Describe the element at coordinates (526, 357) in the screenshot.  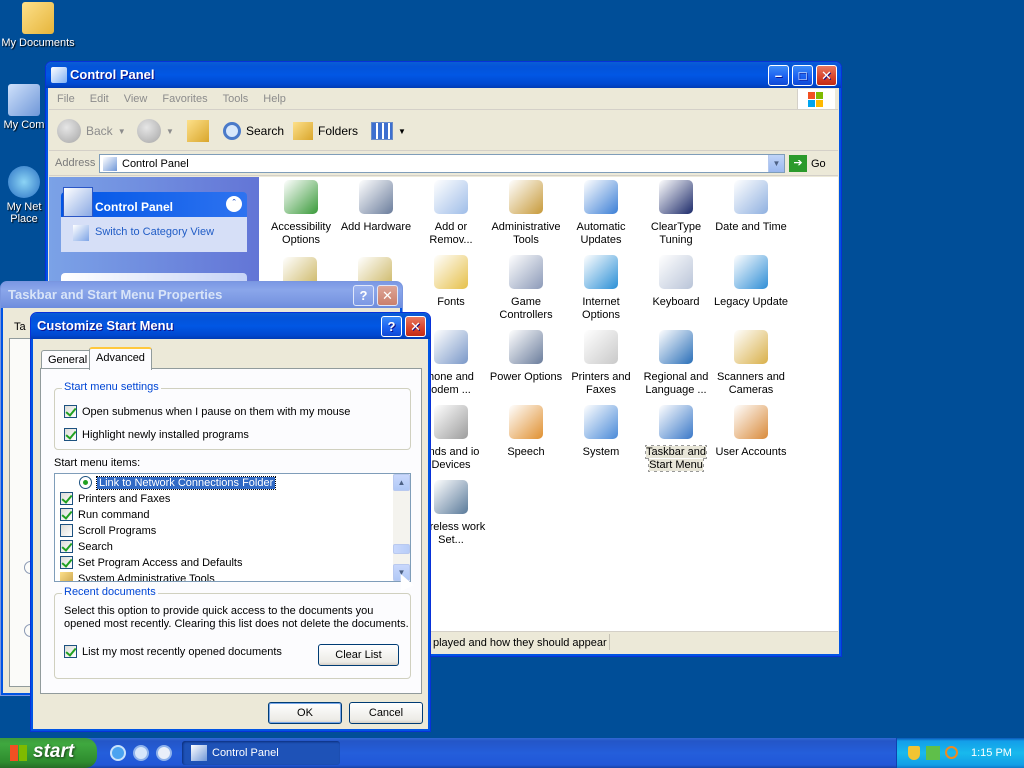
I see `cp-item-power-options: Power Options` at that location.